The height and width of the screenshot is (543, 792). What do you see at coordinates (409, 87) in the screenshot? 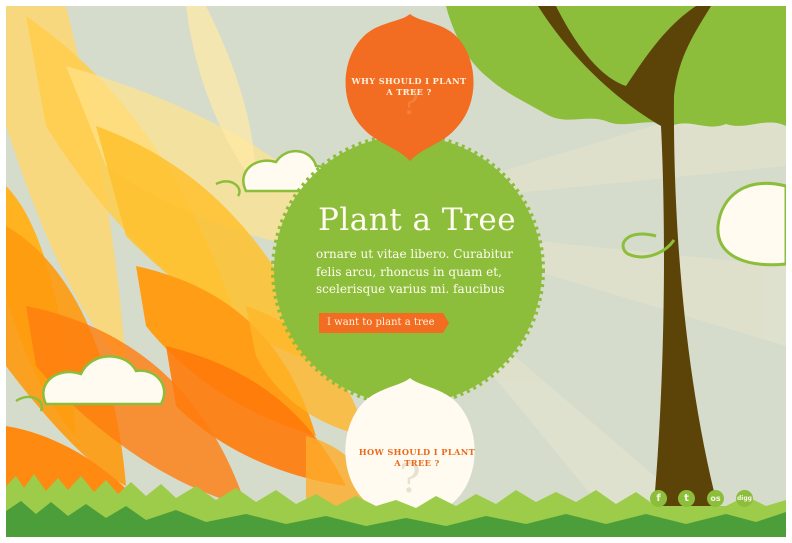
I see `why-bubble-label: WHY SHOULD I PLANT A TREE ?` at bounding box center [409, 87].